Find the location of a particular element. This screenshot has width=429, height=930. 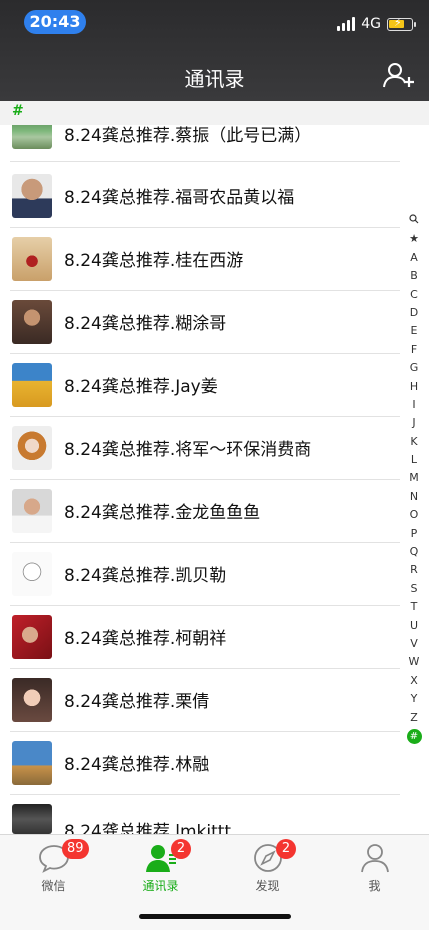

contact-name: 8.24龚总推荐.柯朝祥 is located at coordinates (145, 639).